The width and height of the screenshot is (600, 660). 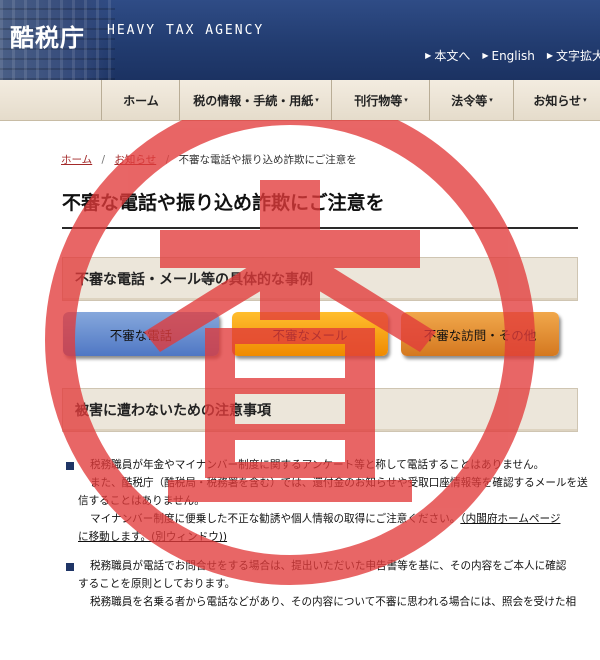 I want to click on site-logo-english: HEAVY TAX AGENCY, so click(x=186, y=30).